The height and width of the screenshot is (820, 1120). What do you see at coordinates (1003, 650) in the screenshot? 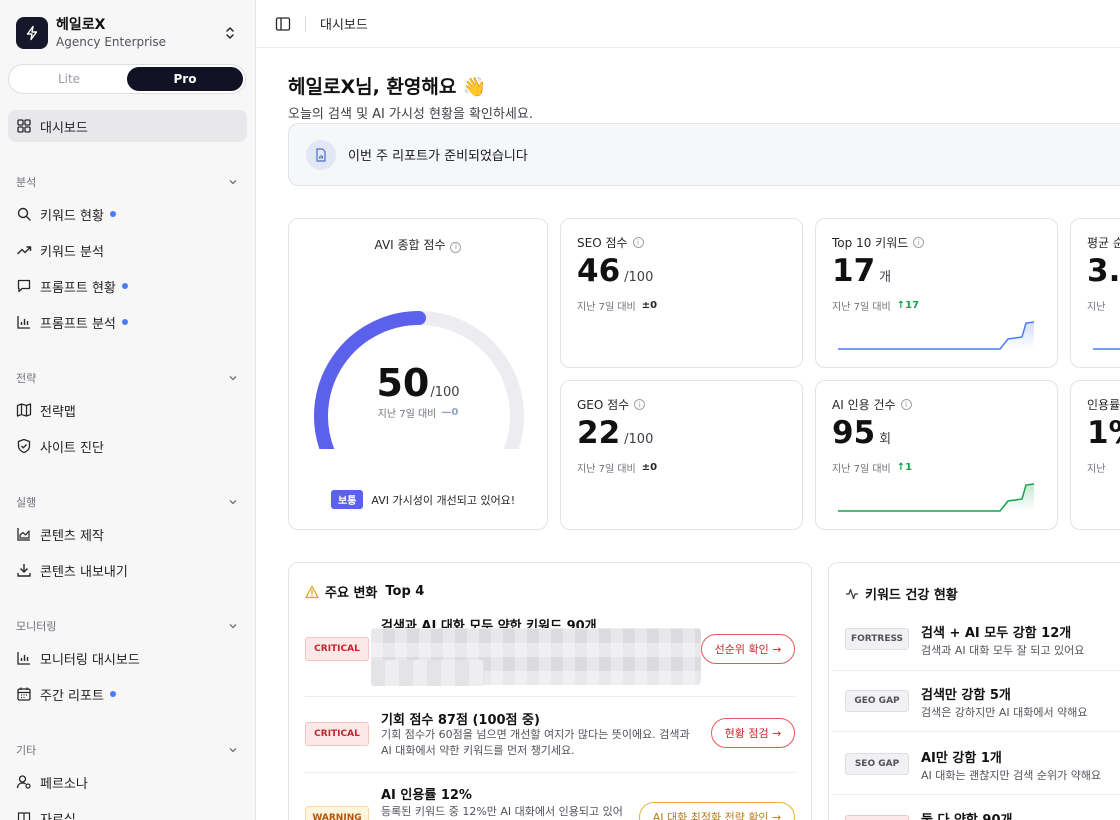
I see `health-description: 검색과 AI 대화 모두 잘 되고 있어요` at bounding box center [1003, 650].